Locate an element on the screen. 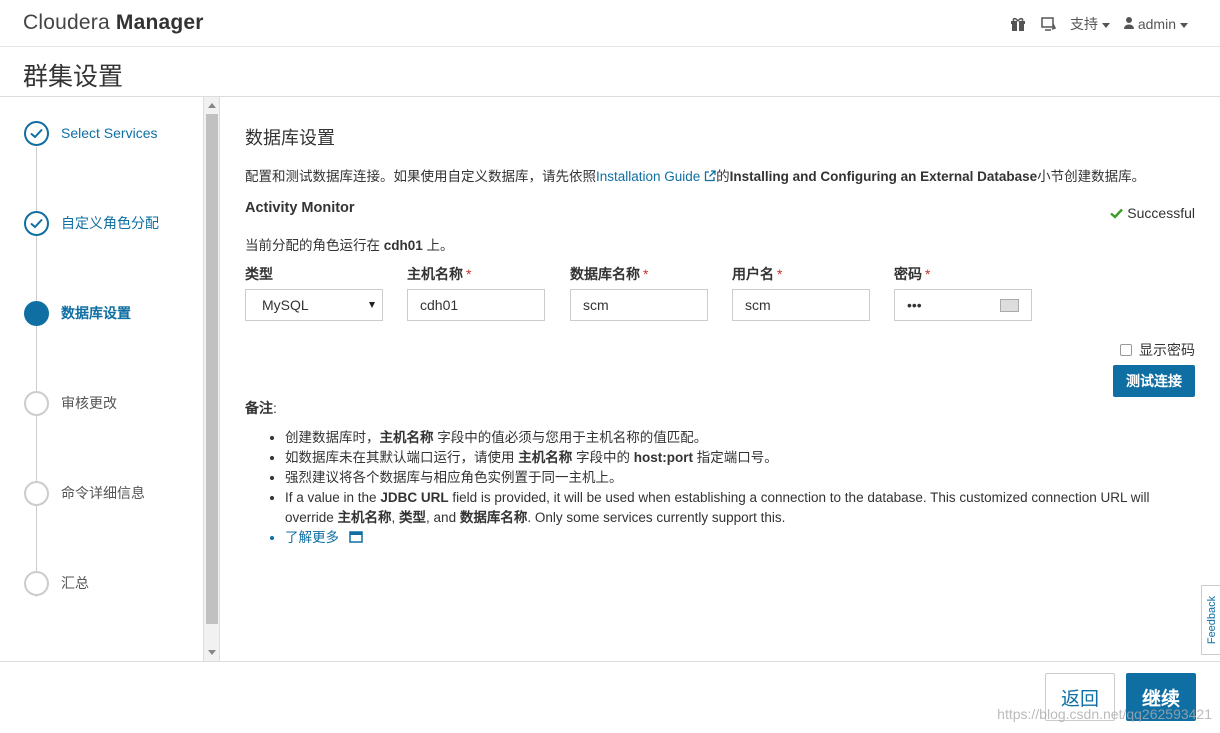  external-link-icon is located at coordinates (710, 176).